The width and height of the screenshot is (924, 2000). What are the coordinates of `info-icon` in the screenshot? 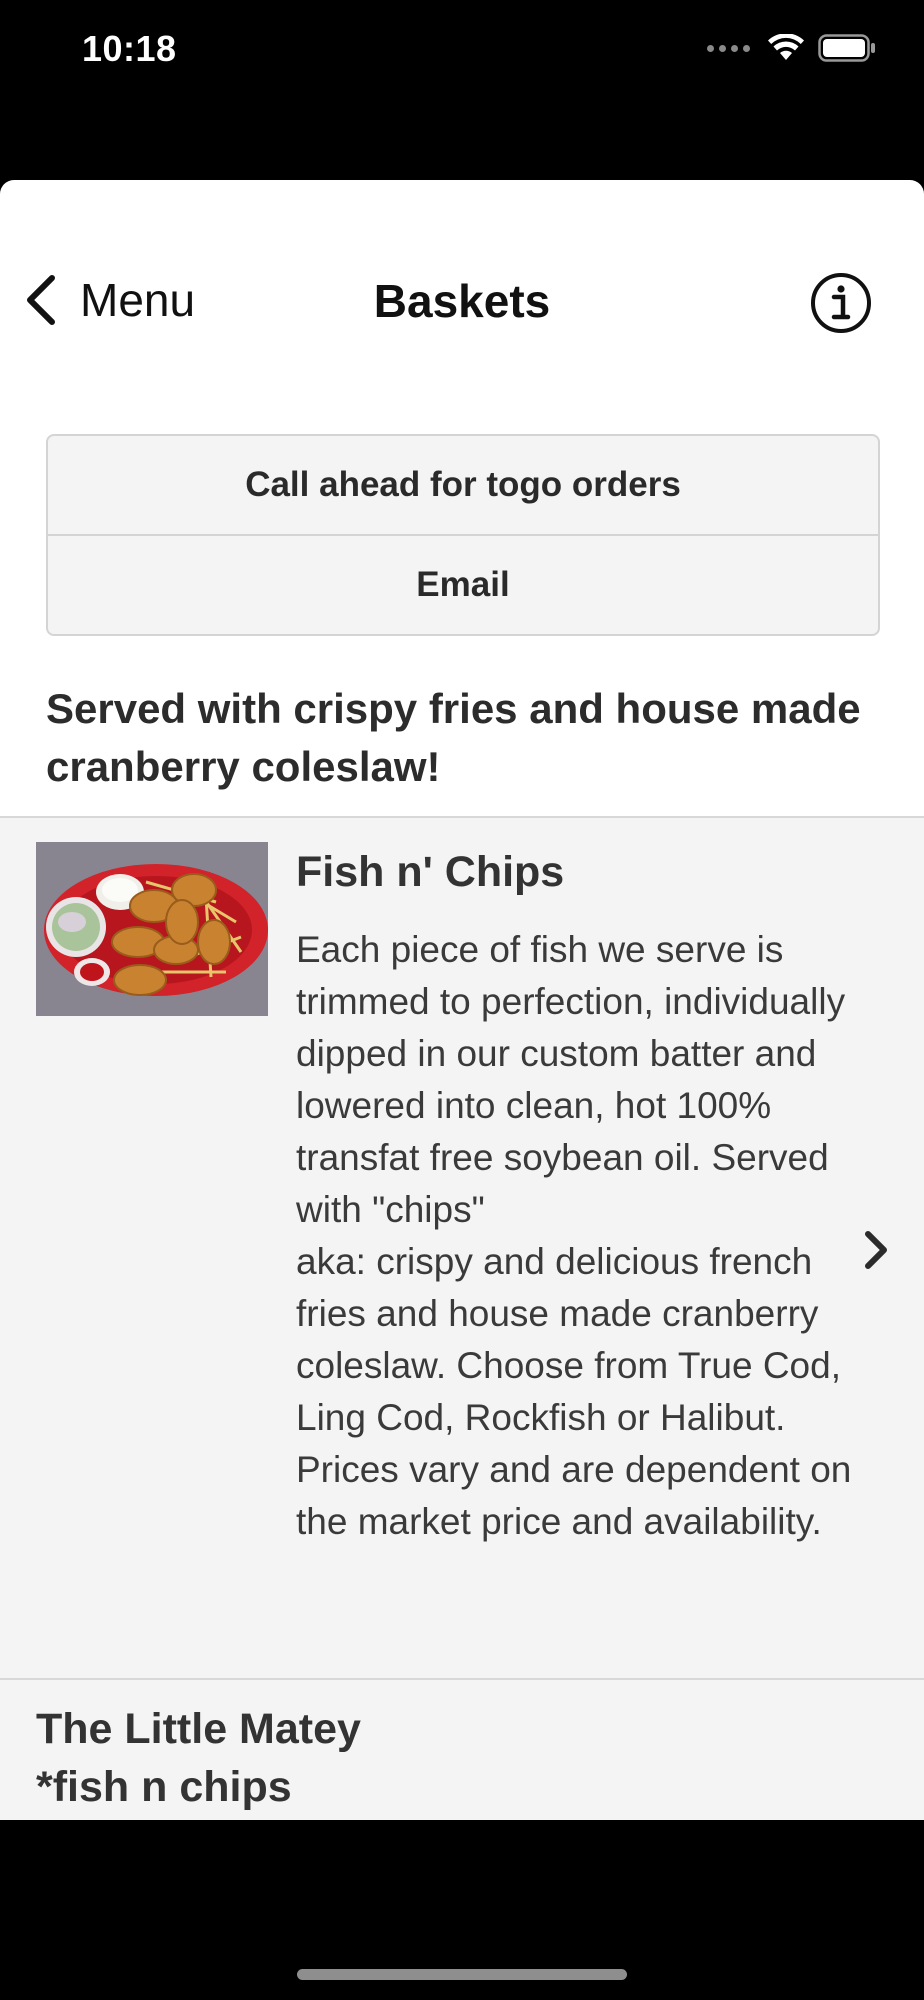 It's located at (841, 303).